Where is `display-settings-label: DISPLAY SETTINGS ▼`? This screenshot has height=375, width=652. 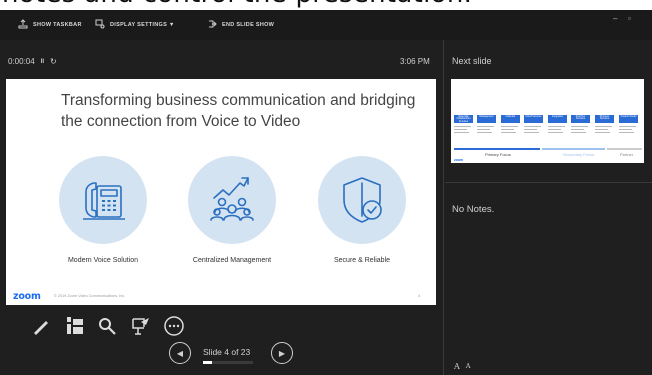
display-settings-label: DISPLAY SETTINGS ▼ is located at coordinates (142, 25).